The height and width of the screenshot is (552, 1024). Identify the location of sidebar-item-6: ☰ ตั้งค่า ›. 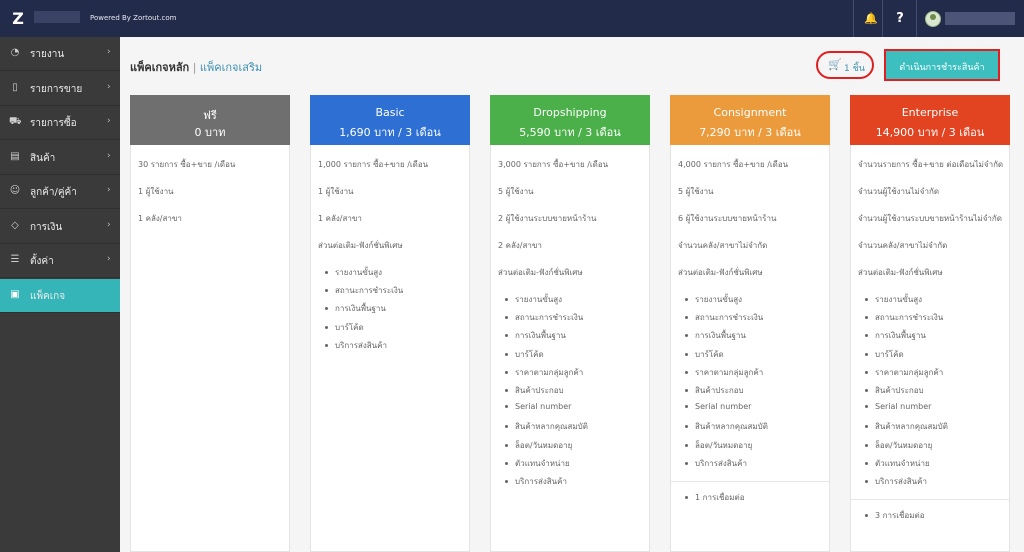
(60, 261).